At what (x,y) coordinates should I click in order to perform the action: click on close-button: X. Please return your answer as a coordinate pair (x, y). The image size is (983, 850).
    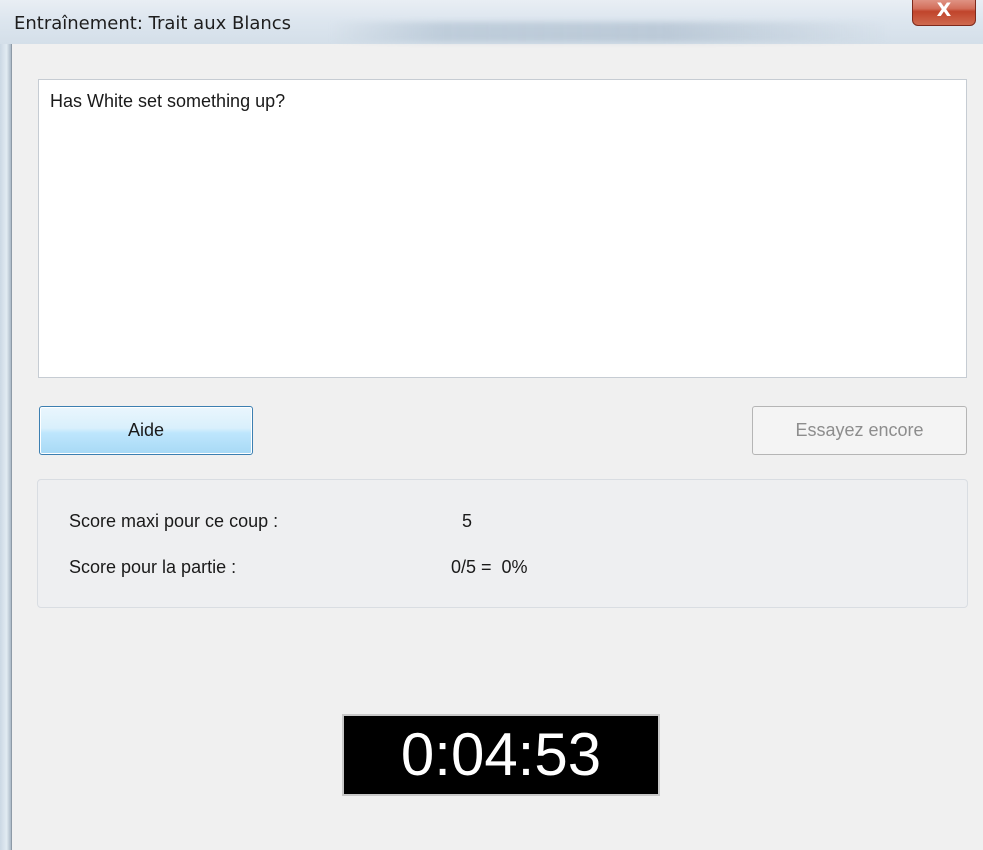
    Looking at the image, I should click on (944, 13).